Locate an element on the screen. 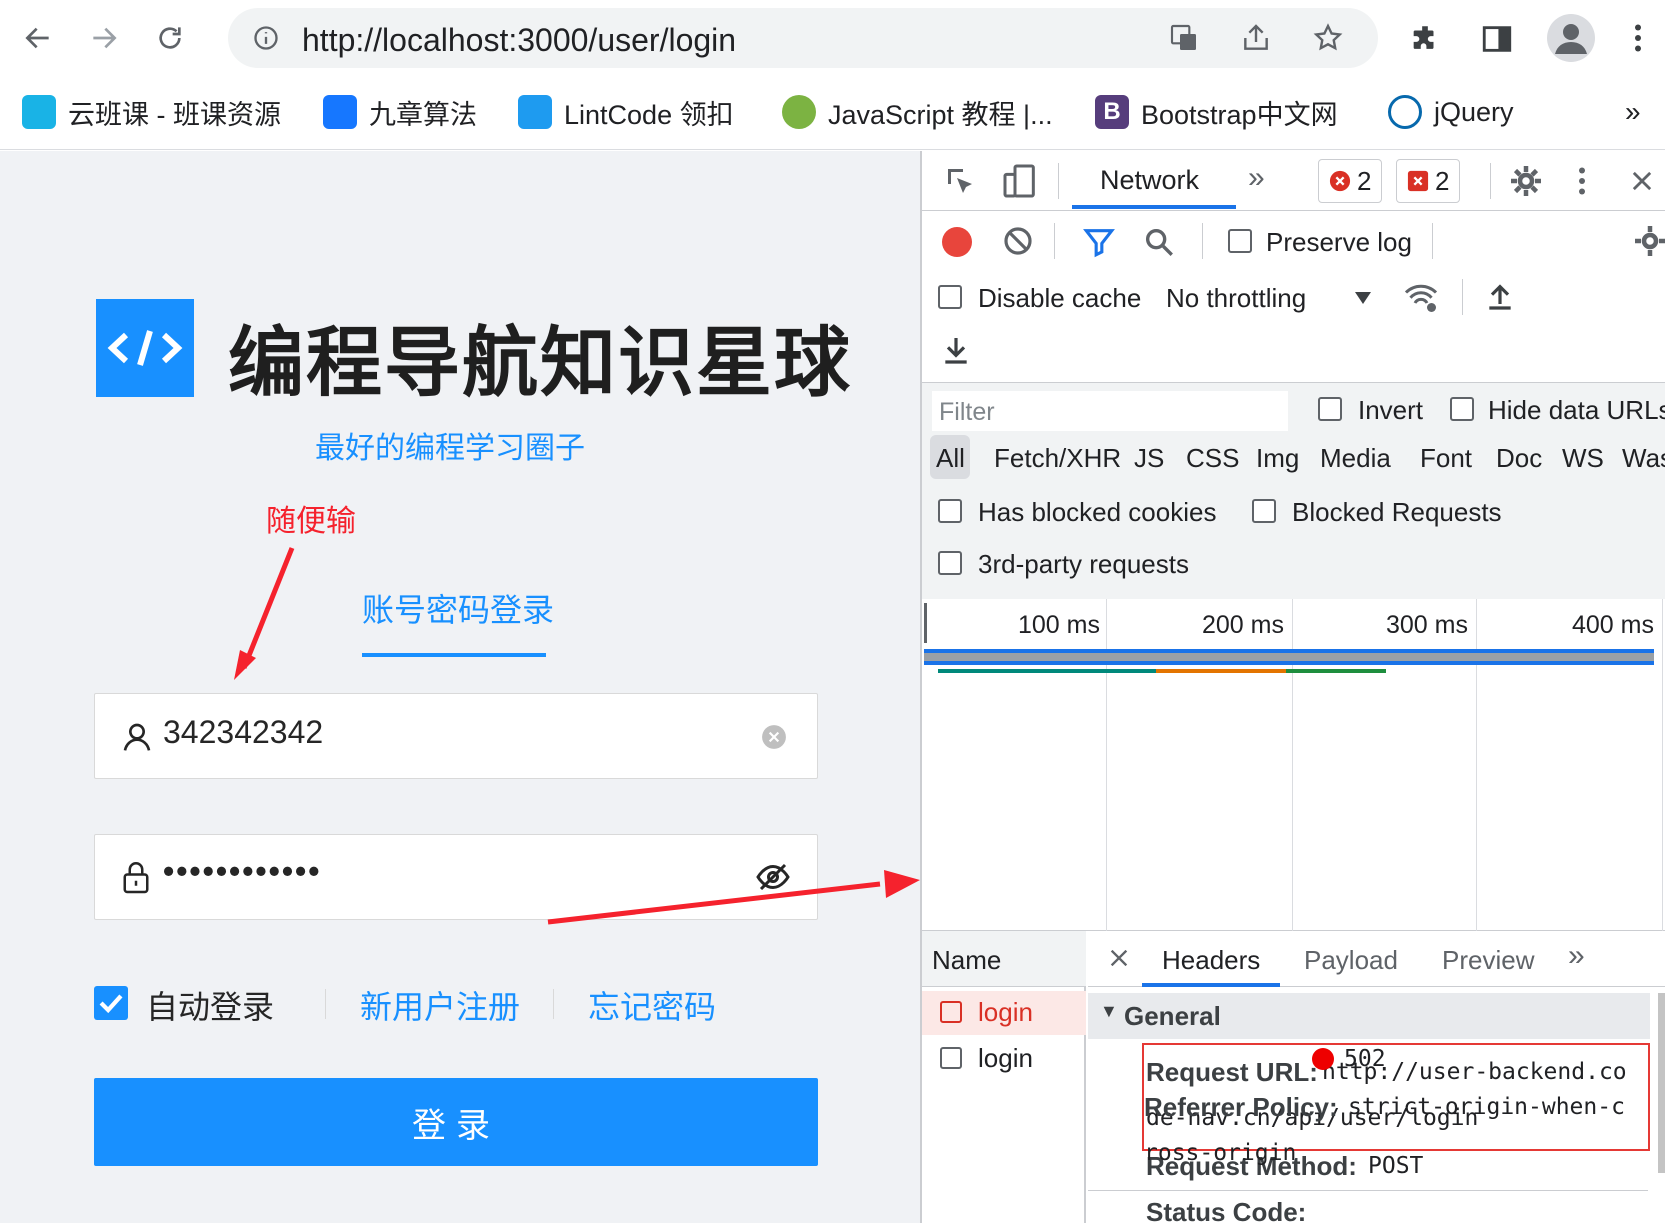 Image resolution: width=1665 pixels, height=1223 pixels. request-row-failed: login is located at coordinates (1004, 1013).